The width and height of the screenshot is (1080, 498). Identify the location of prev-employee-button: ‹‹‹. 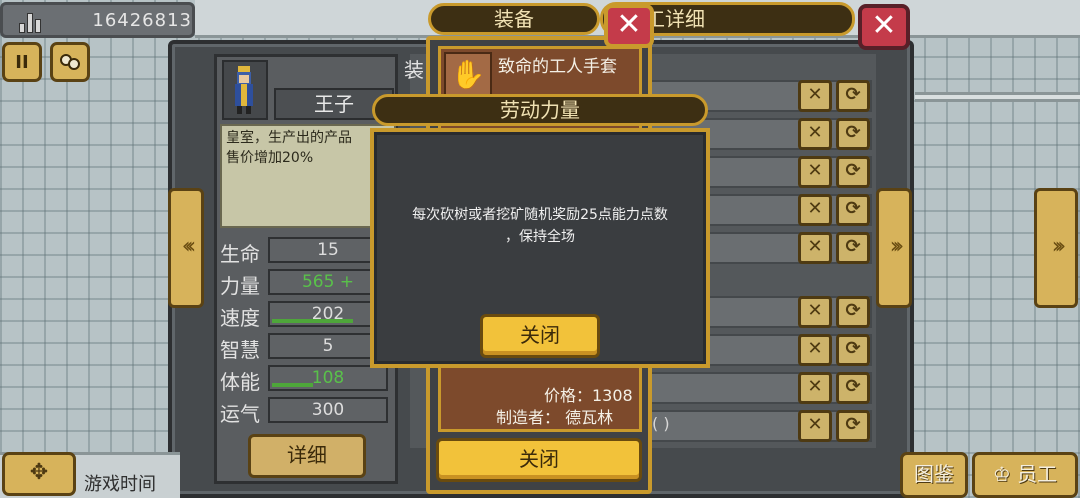
(186, 248).